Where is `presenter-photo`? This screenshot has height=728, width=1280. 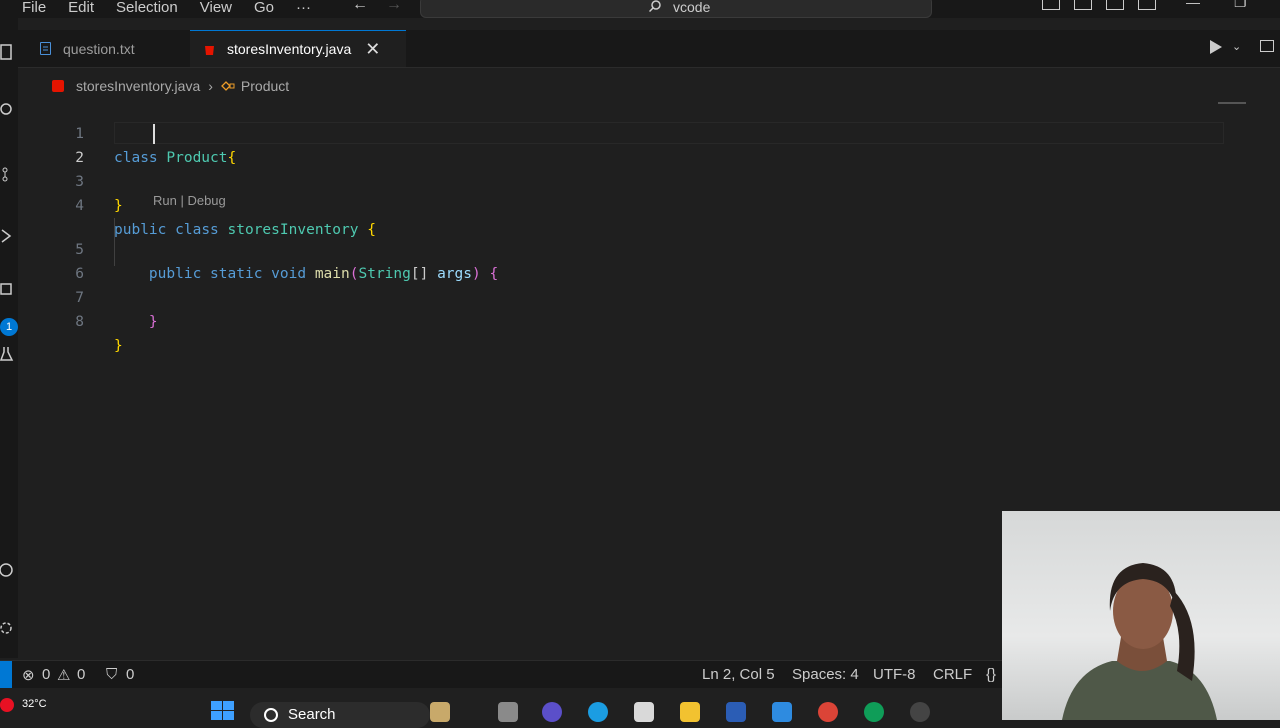 presenter-photo is located at coordinates (1139, 641).